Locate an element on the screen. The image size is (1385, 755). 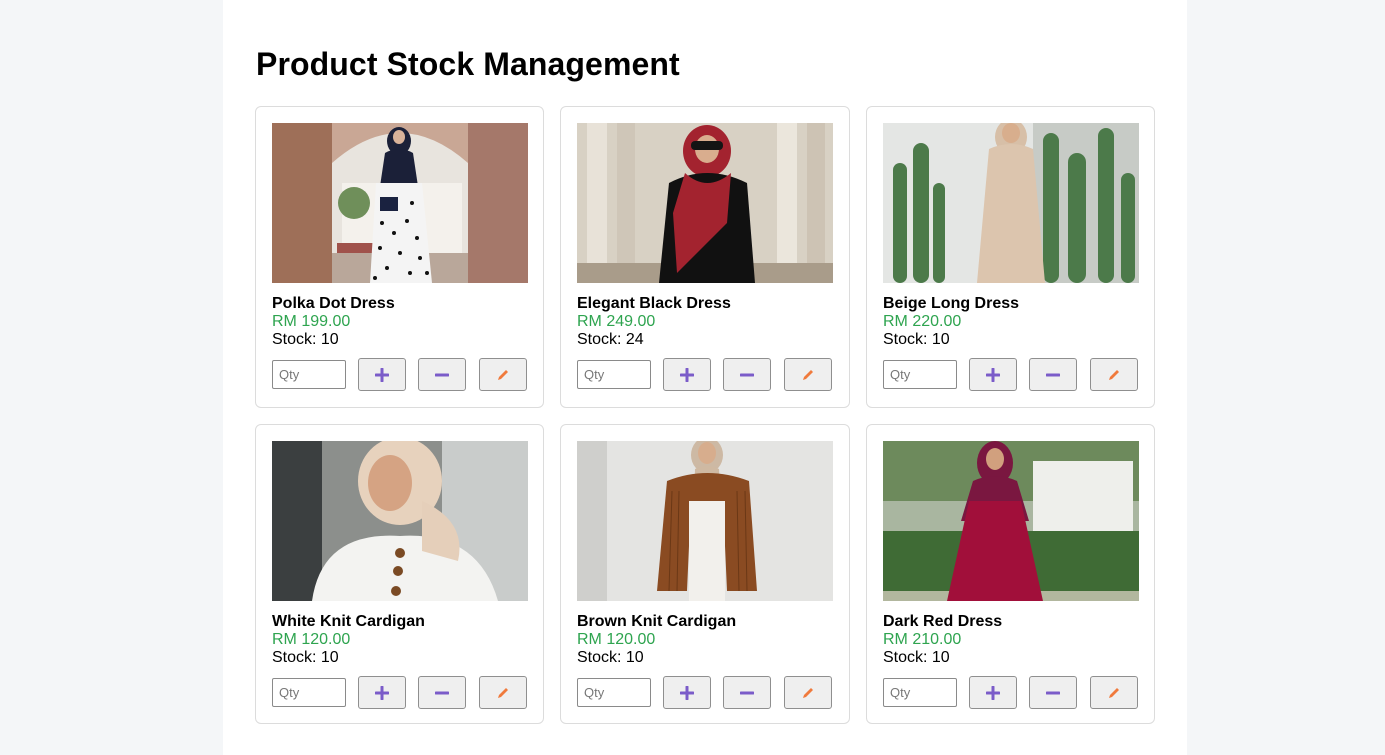
product-card: Dark Red Dress RM 210.00 Stock: 10 is located at coordinates (1010, 574).